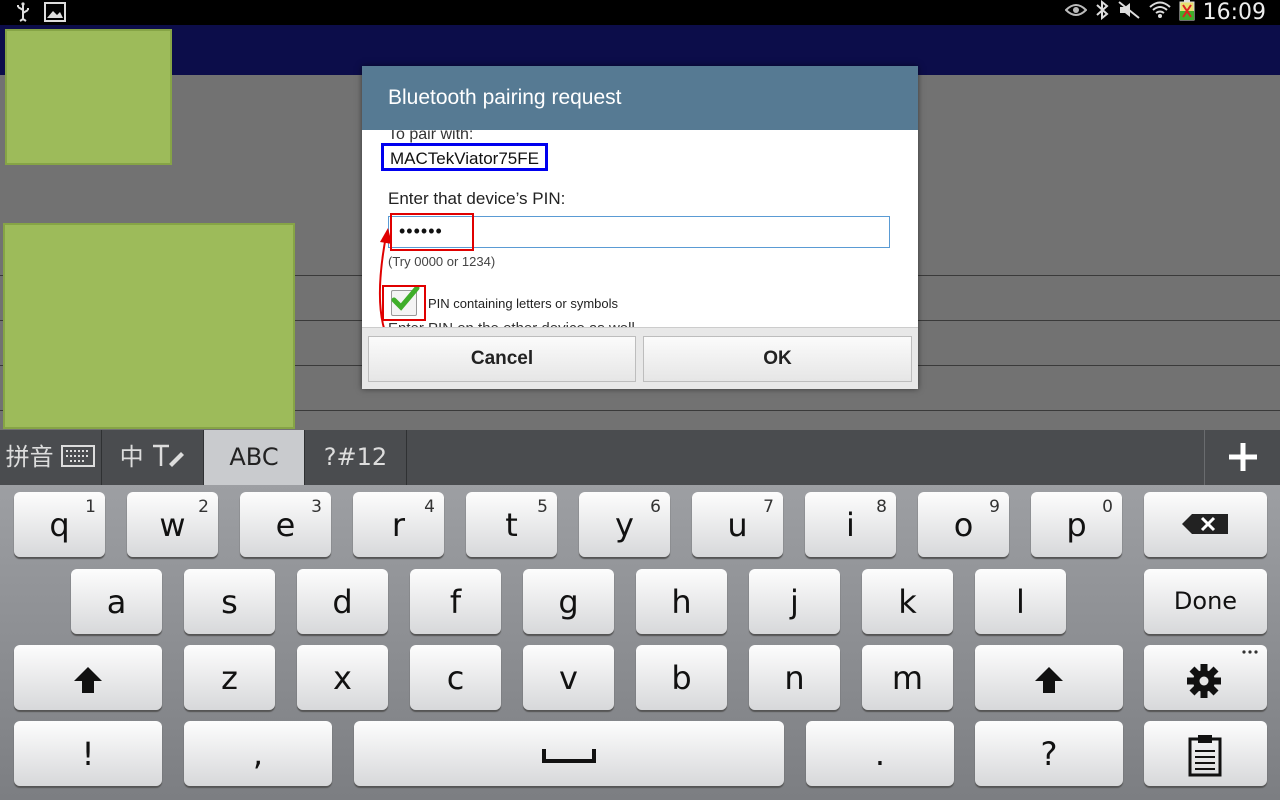 The image size is (1280, 800). Describe the element at coordinates (23, 14) in the screenshot. I see `usb-icon` at that location.